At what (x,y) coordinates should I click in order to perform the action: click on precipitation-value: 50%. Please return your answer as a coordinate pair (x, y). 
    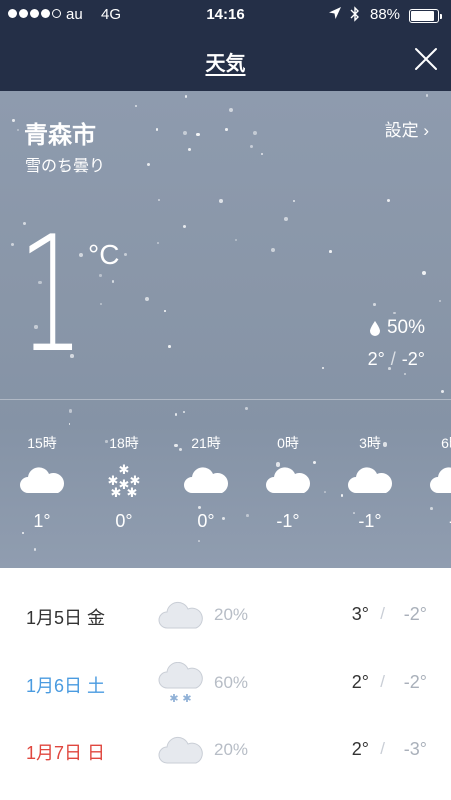
    Looking at the image, I should click on (405, 327).